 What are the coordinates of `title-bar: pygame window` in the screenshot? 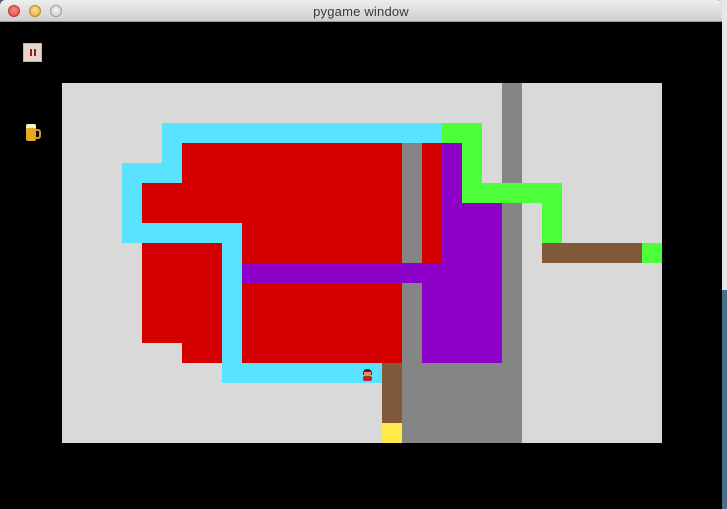 It's located at (361, 11).